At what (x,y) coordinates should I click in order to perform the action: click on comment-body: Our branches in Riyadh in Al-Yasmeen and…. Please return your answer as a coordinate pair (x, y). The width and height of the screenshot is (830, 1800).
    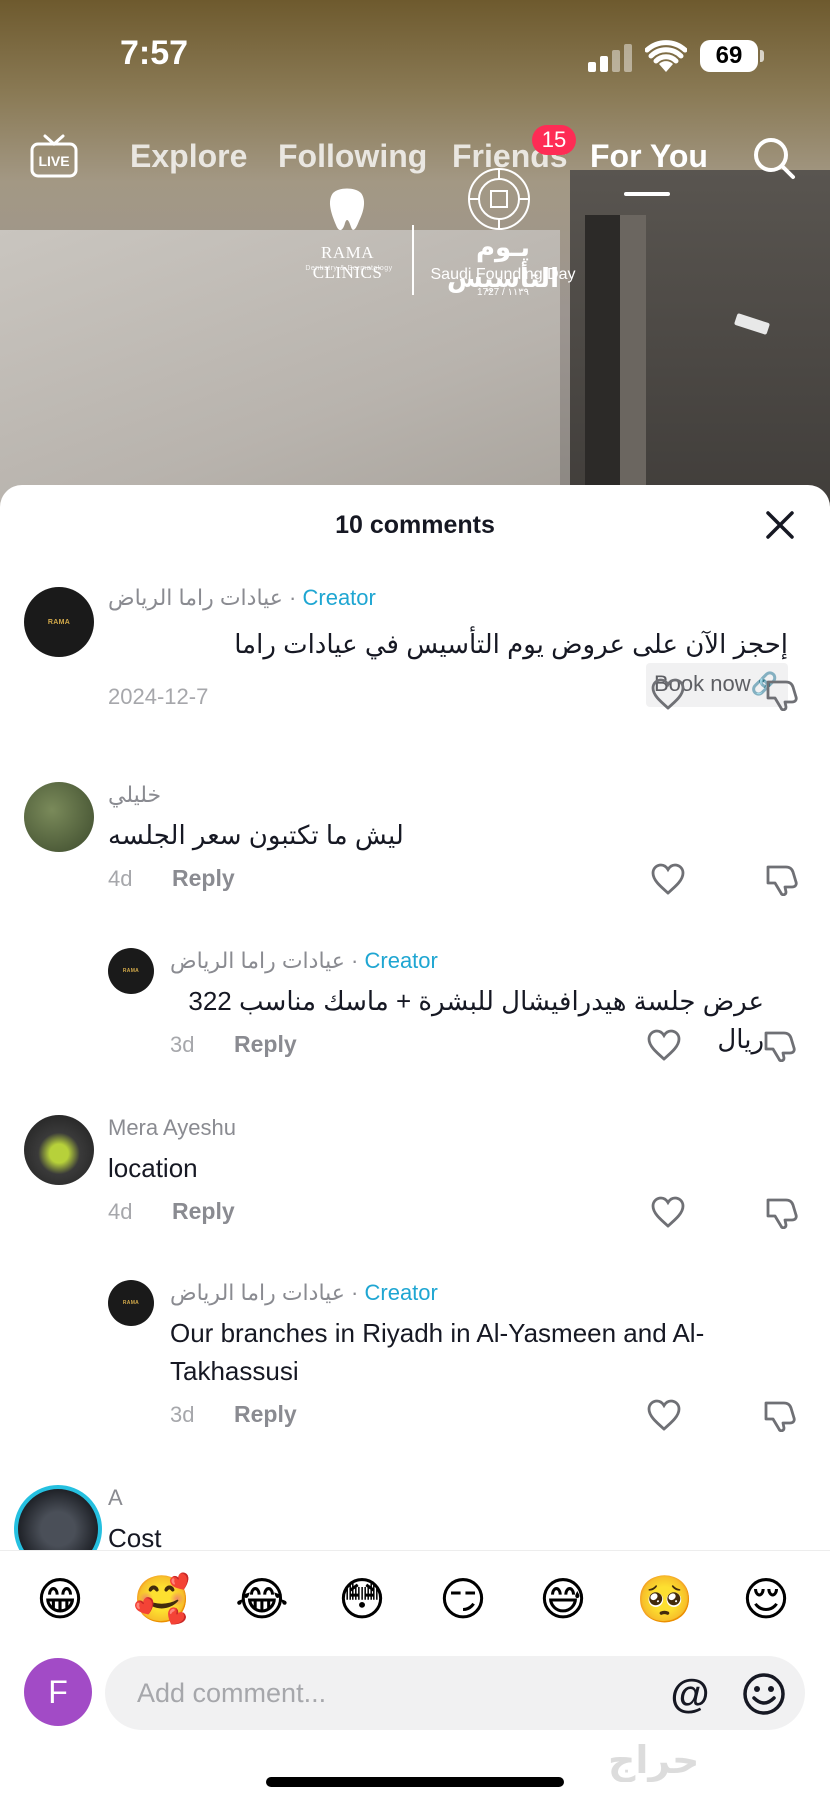
    Looking at the image, I should click on (437, 1352).